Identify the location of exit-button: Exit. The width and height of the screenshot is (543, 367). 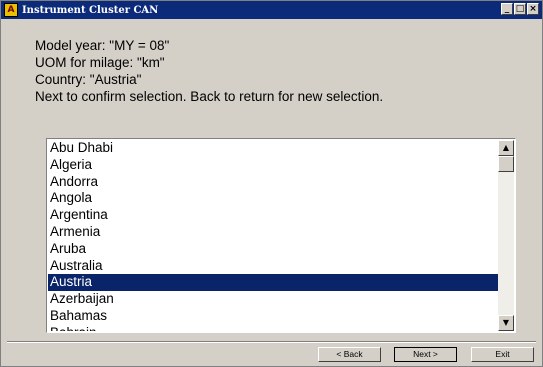
(502, 354).